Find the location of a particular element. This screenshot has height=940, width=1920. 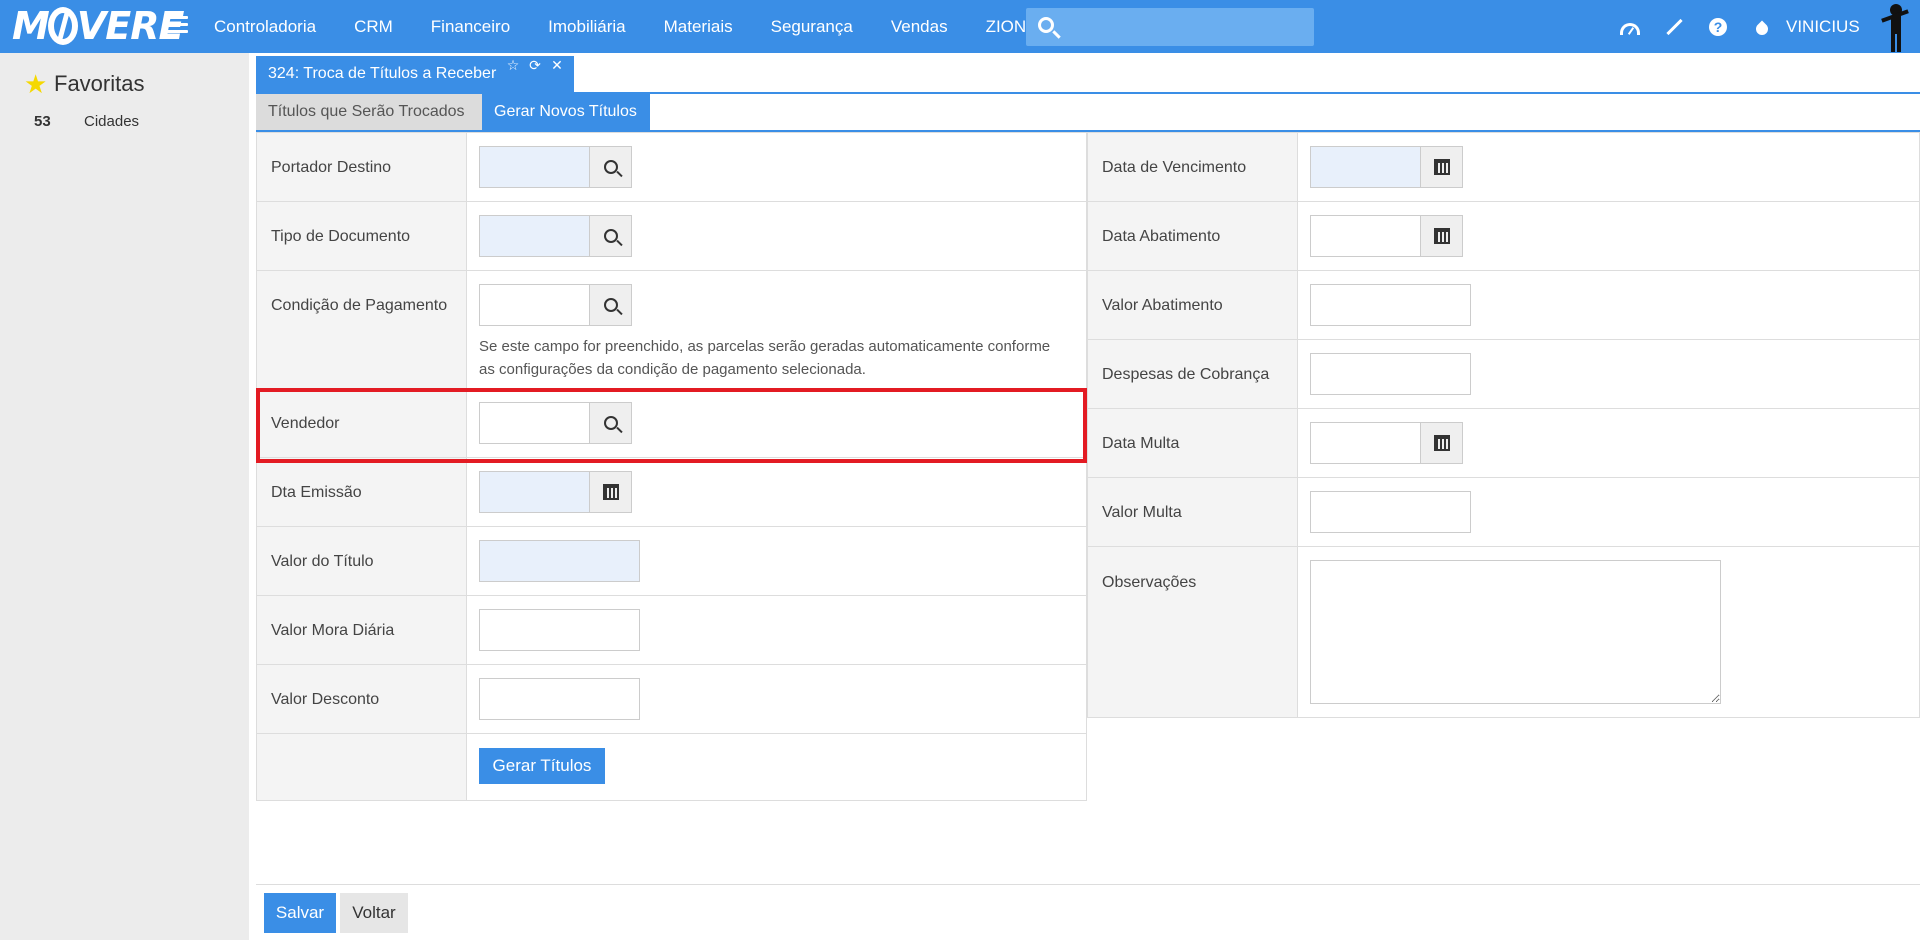

menu-controladoria: Controladoria is located at coordinates (265, 26).